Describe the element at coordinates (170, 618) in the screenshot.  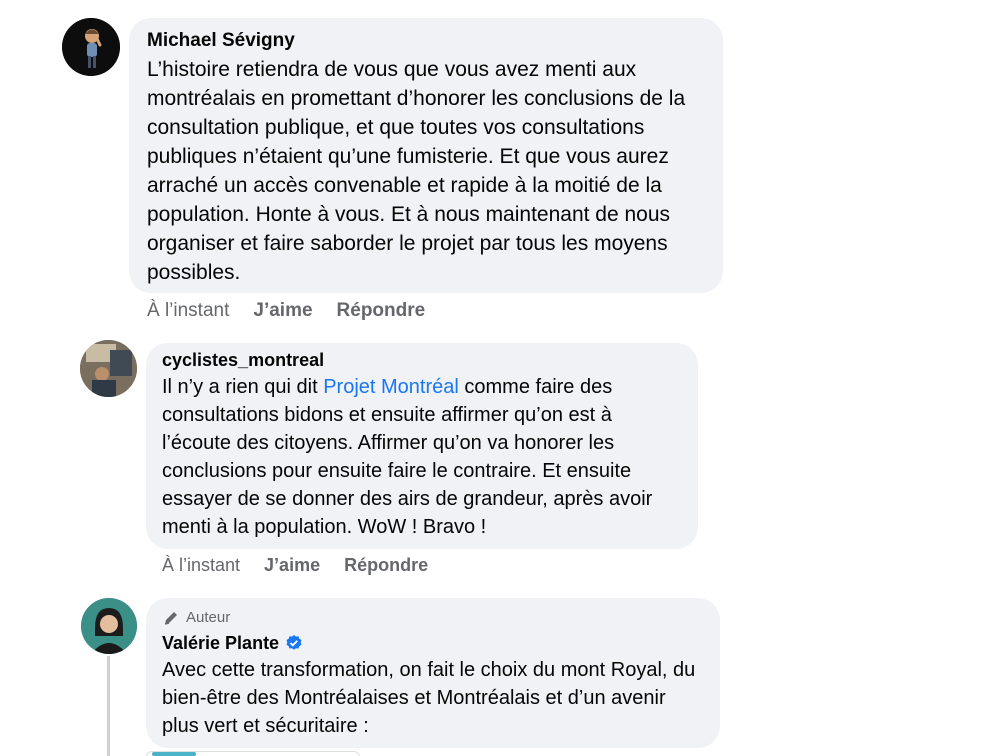
I see `pencil-icon` at that location.